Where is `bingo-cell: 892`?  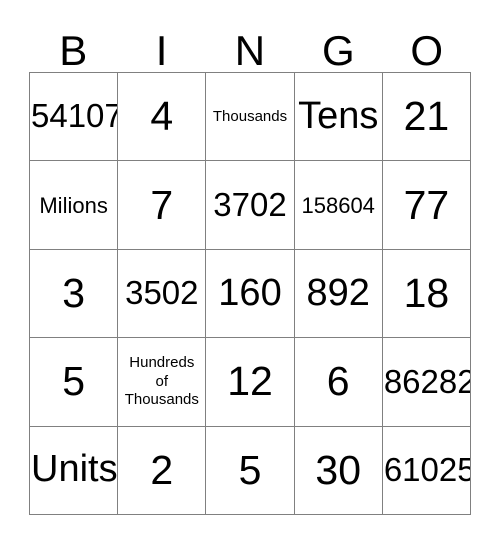 bingo-cell: 892 is located at coordinates (338, 294).